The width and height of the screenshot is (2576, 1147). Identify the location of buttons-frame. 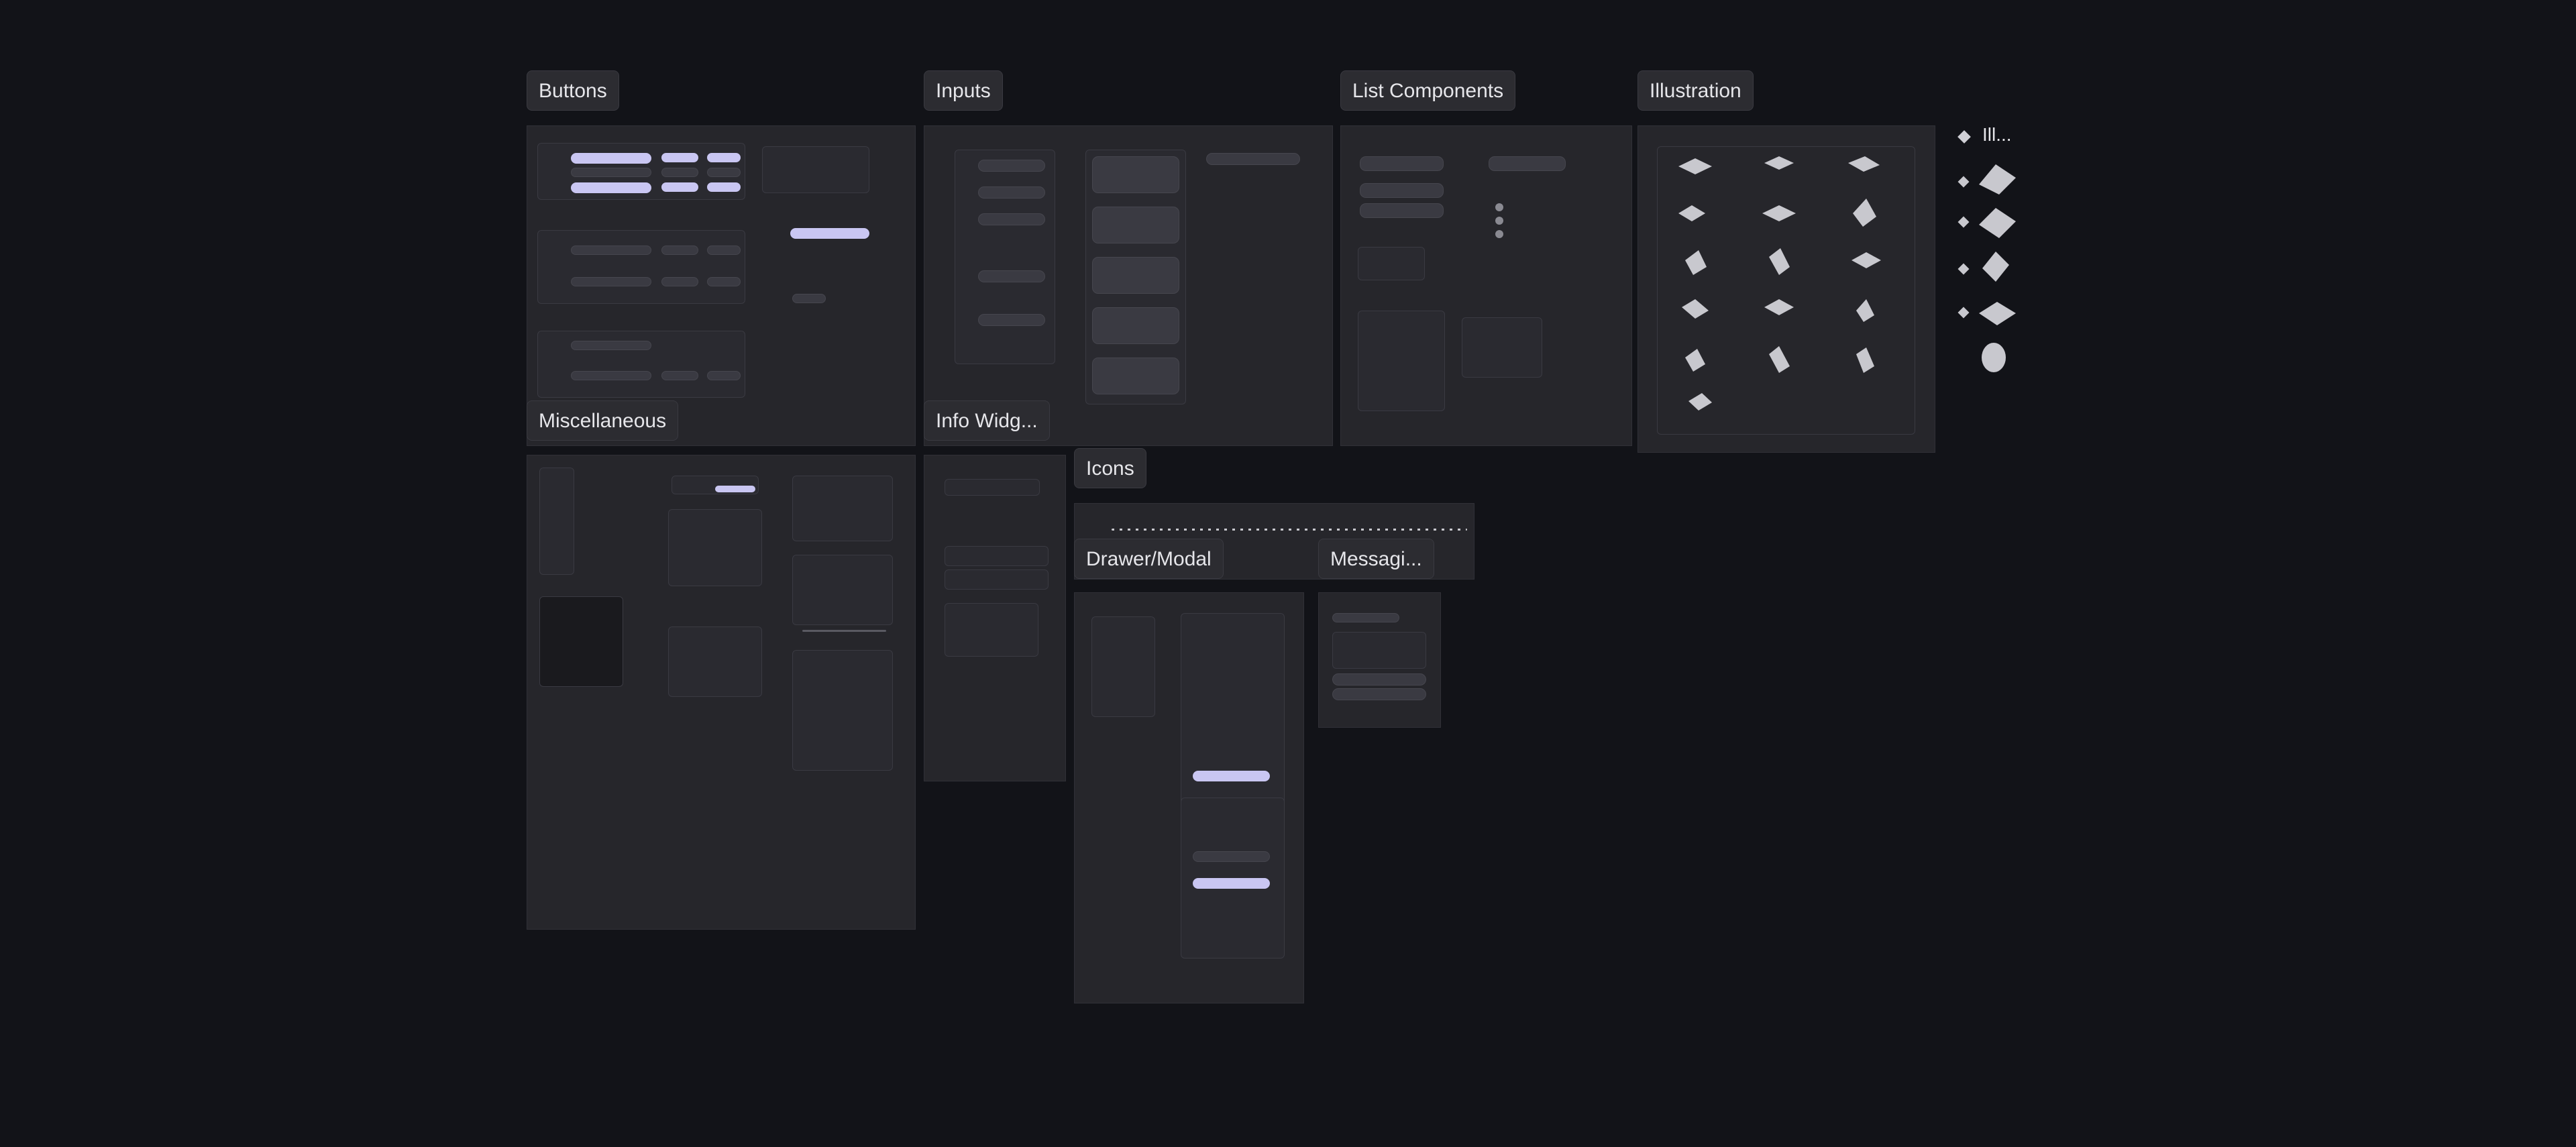
(721, 285).